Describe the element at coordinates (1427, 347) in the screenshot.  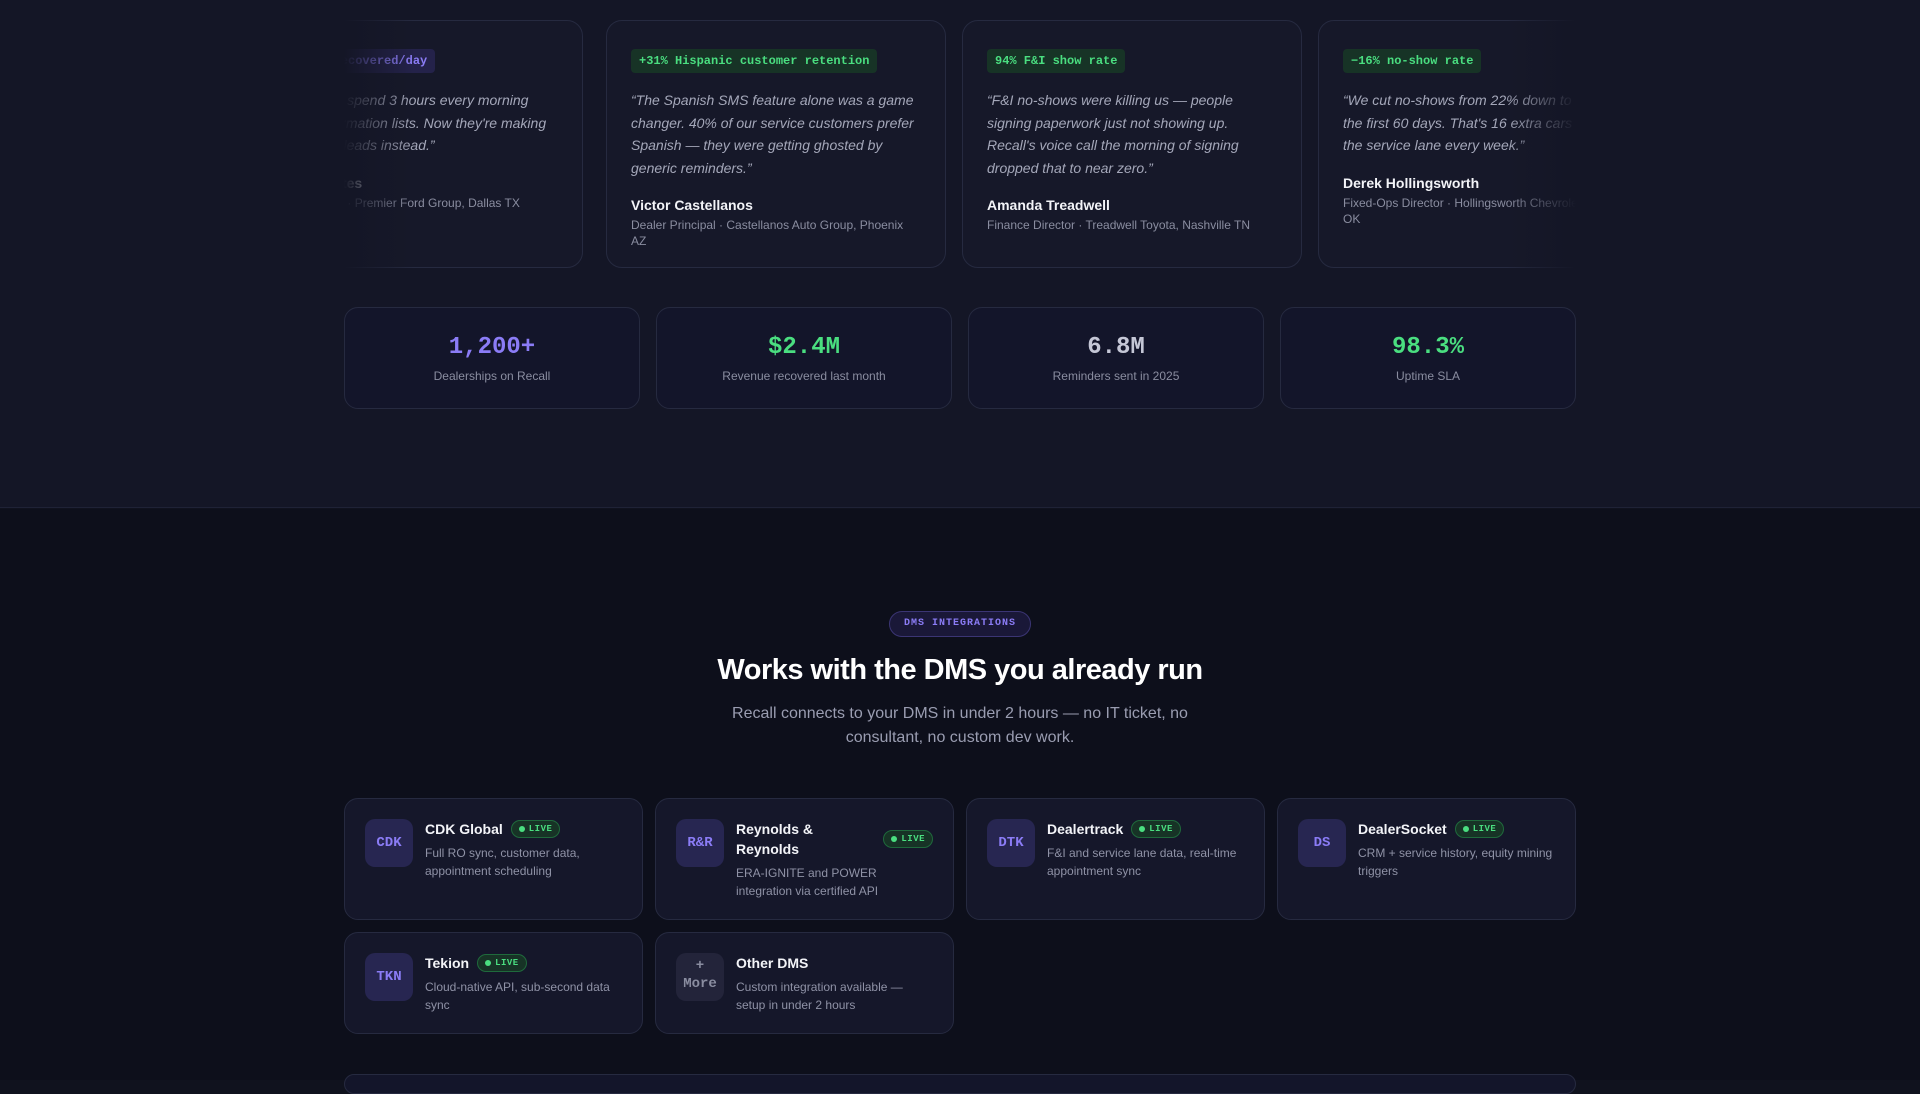
I see `stat-value: 98.3%` at that location.